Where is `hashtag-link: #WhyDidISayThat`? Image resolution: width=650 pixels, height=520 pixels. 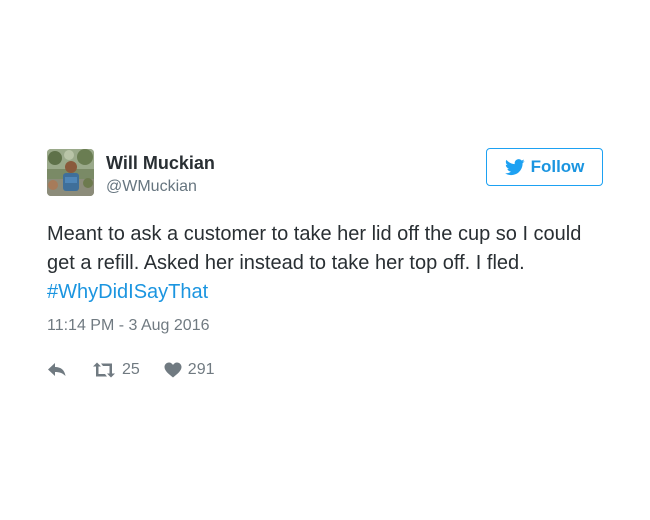 hashtag-link: #WhyDidISayThat is located at coordinates (127, 292).